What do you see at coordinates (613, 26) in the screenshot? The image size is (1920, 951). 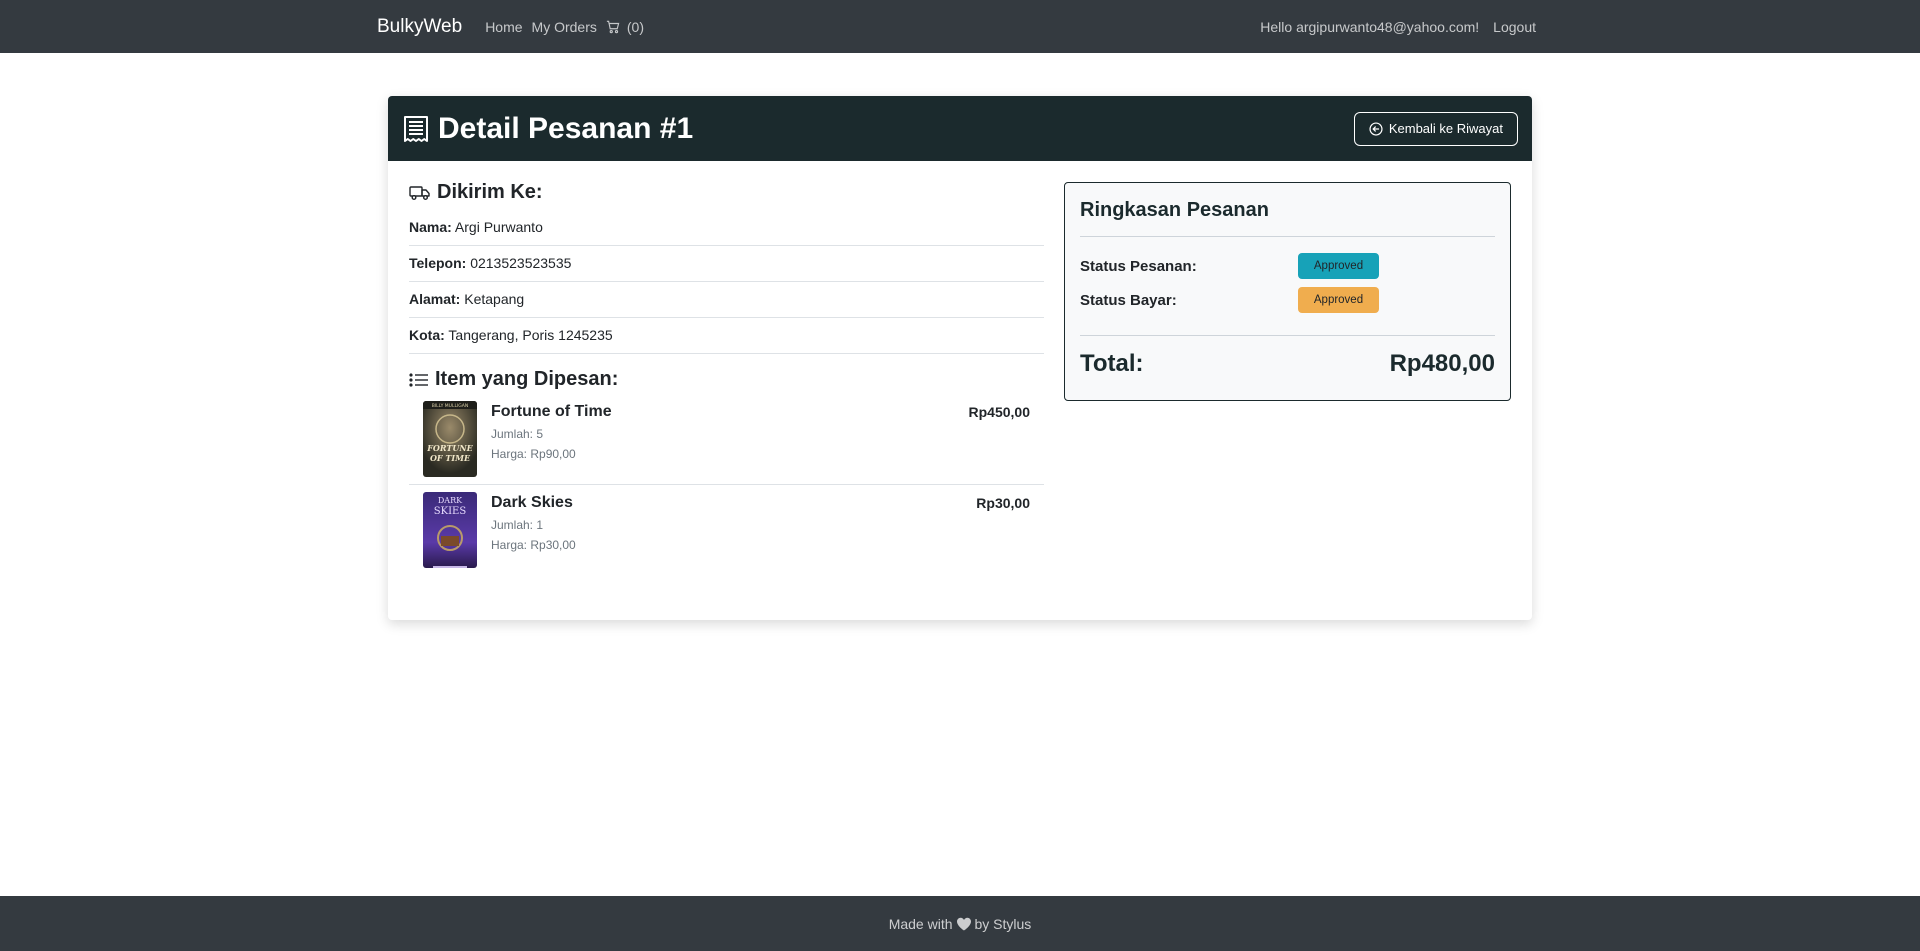 I see `cart-icon` at bounding box center [613, 26].